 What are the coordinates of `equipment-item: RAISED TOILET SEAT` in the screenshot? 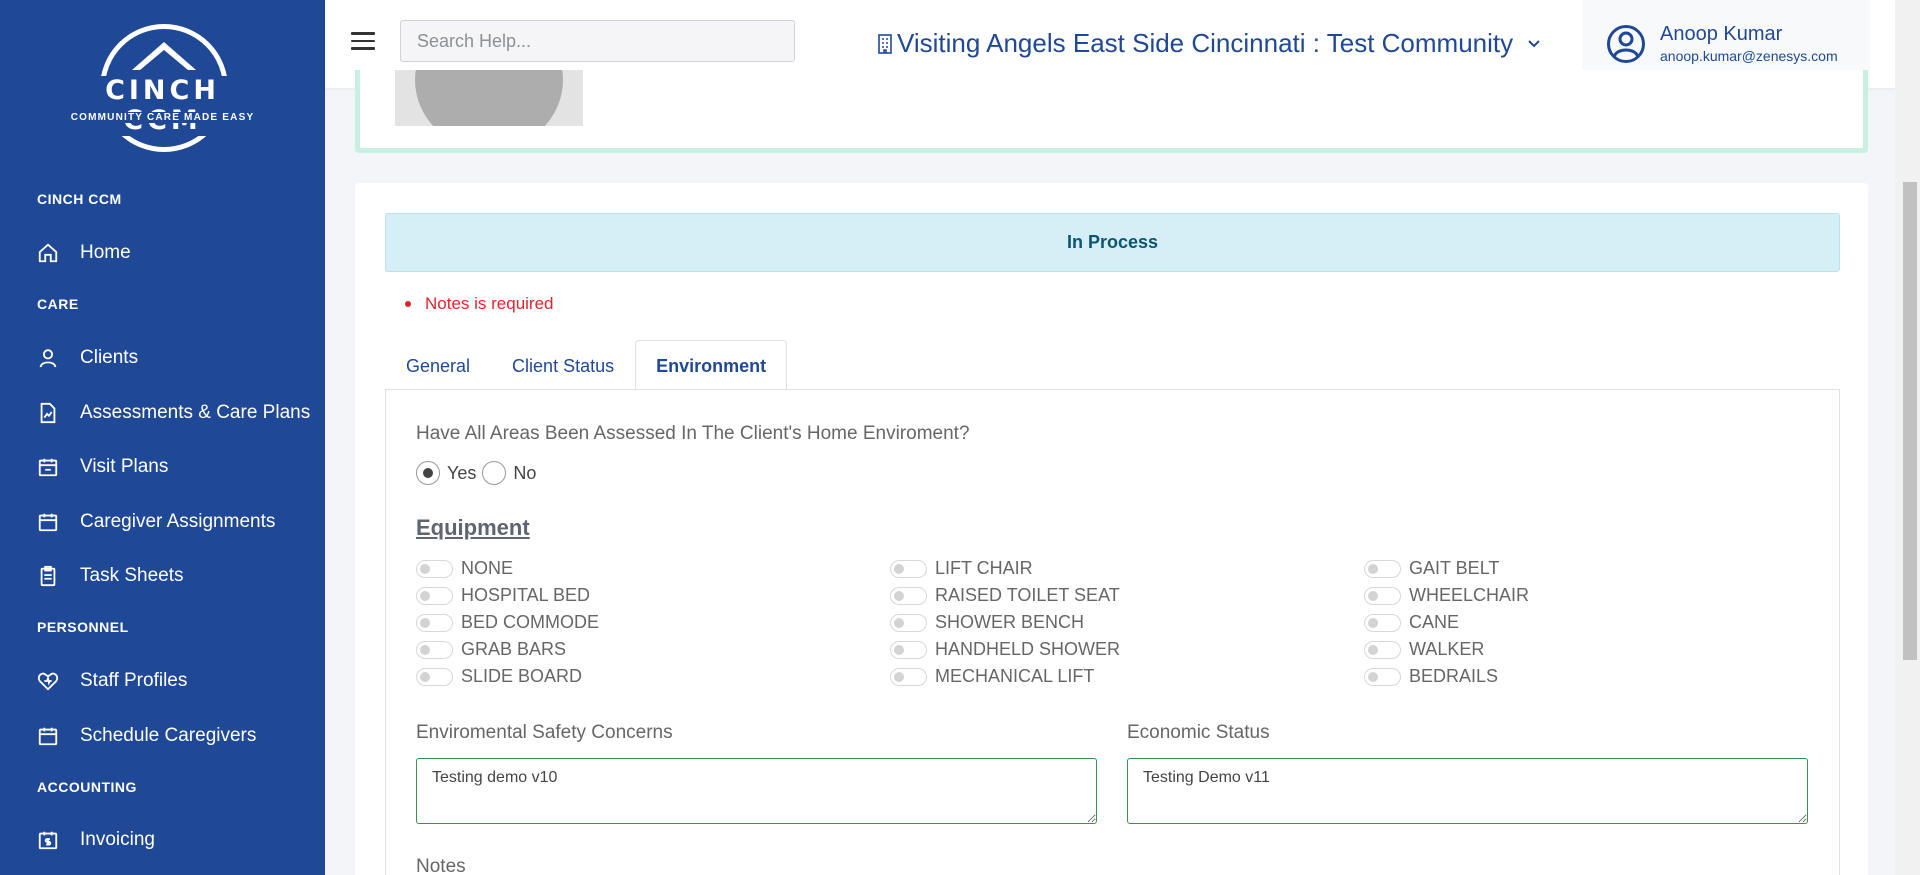 It's located at (1005, 595).